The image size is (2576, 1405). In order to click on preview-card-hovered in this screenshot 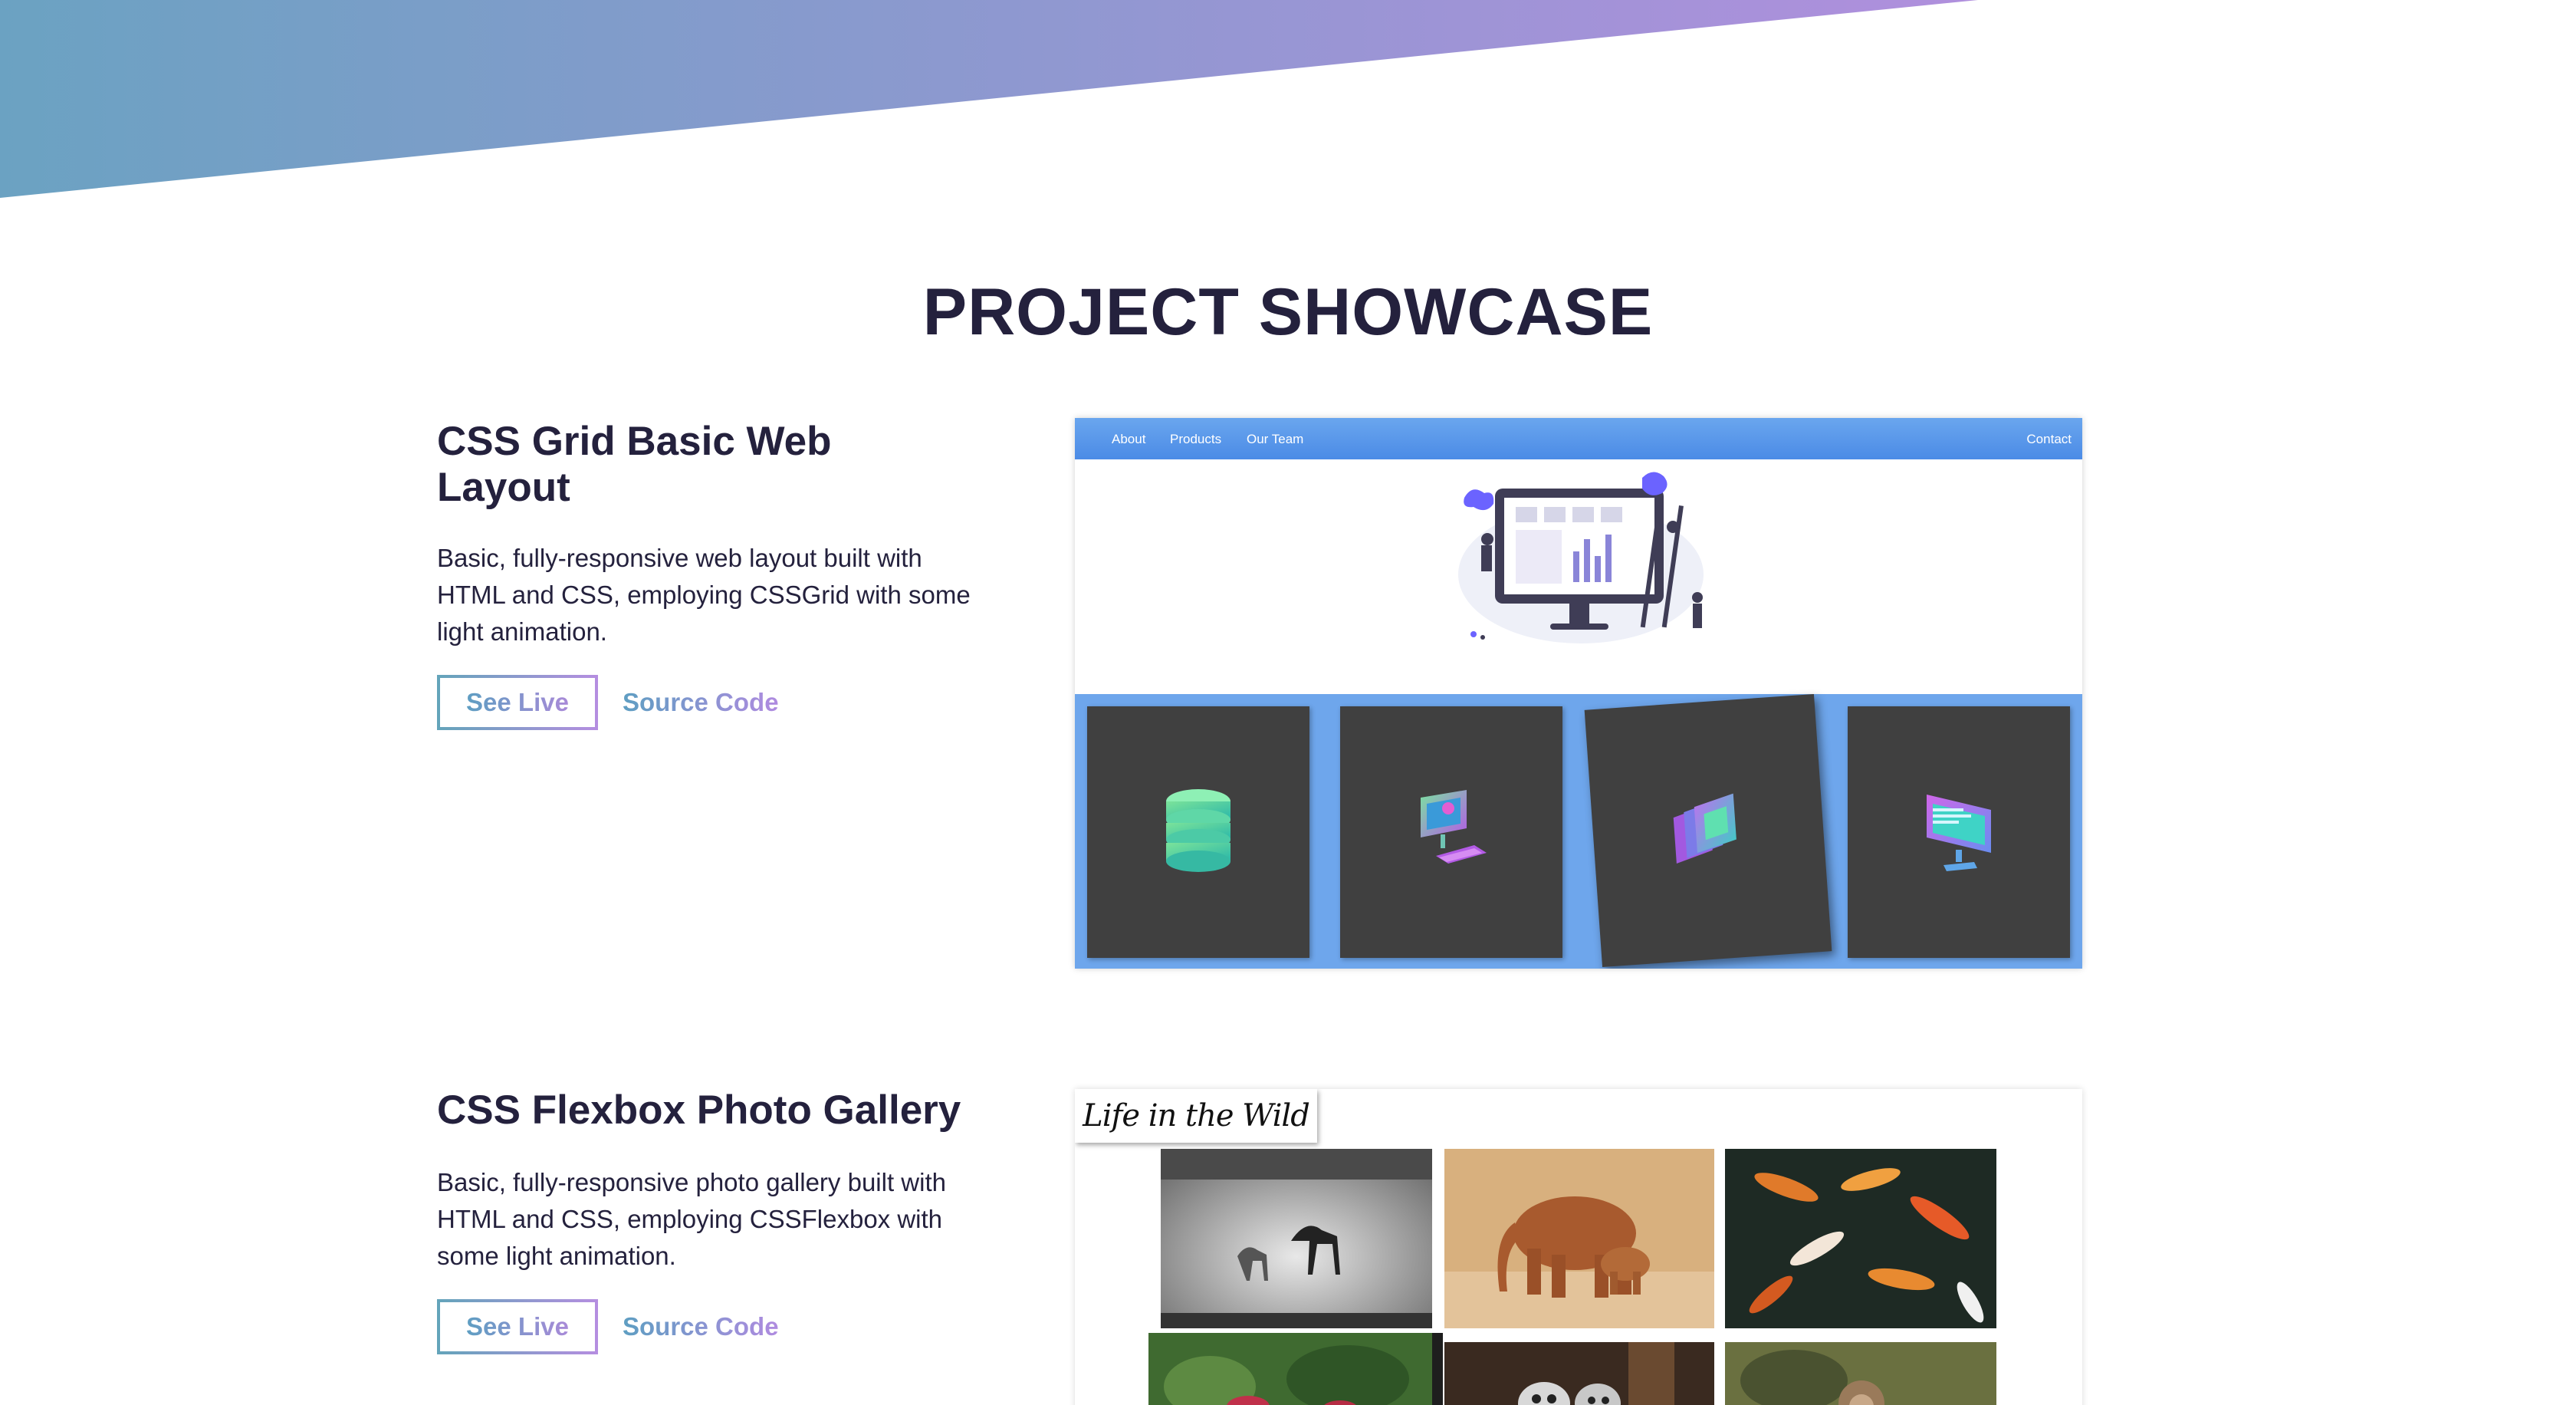, I will do `click(1708, 830)`.